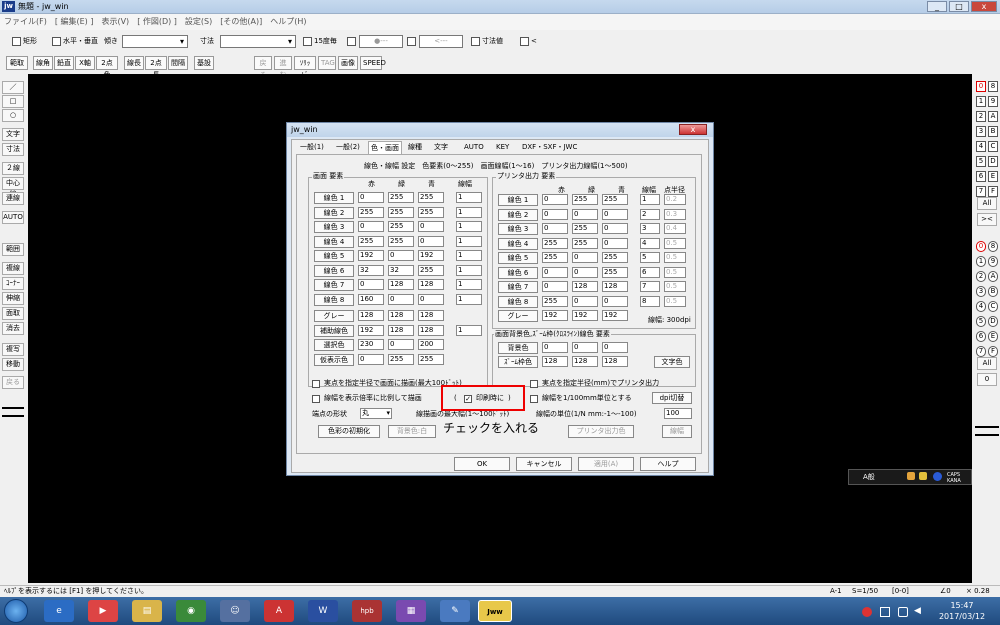 The height and width of the screenshot is (625, 1000). What do you see at coordinates (675, 214) in the screenshot?
I see `printer-point-input: 0.3` at bounding box center [675, 214].